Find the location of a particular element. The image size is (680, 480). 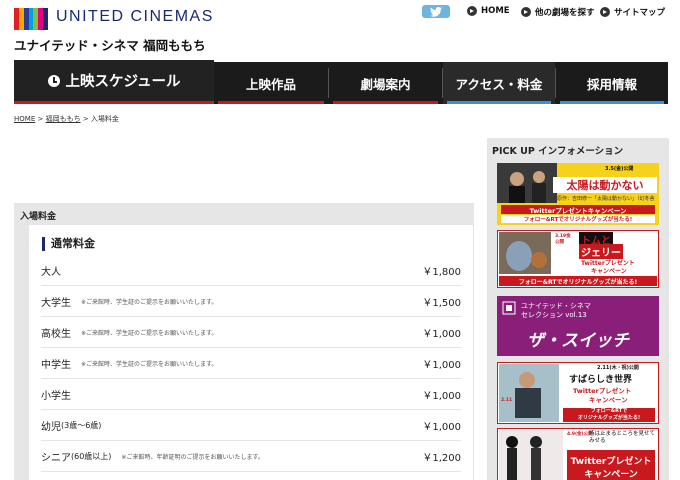

find-theater-link: 他の劇場を探す is located at coordinates (558, 12).